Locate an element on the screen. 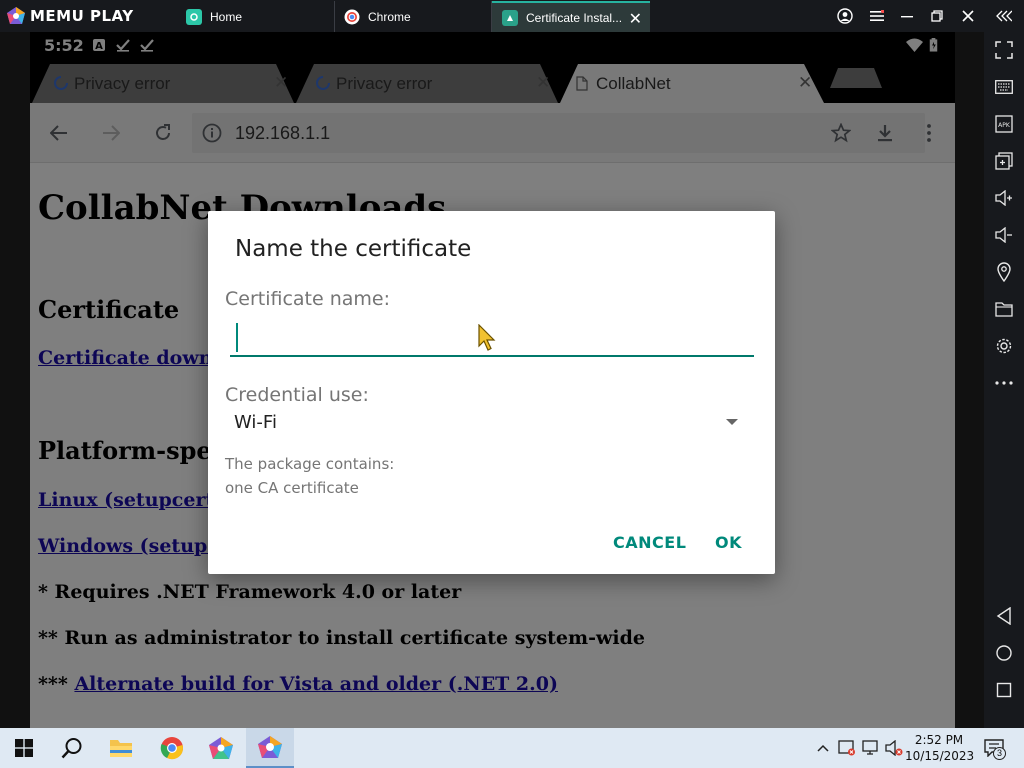  clock-date: 10/15/2023 is located at coordinates (940, 756).